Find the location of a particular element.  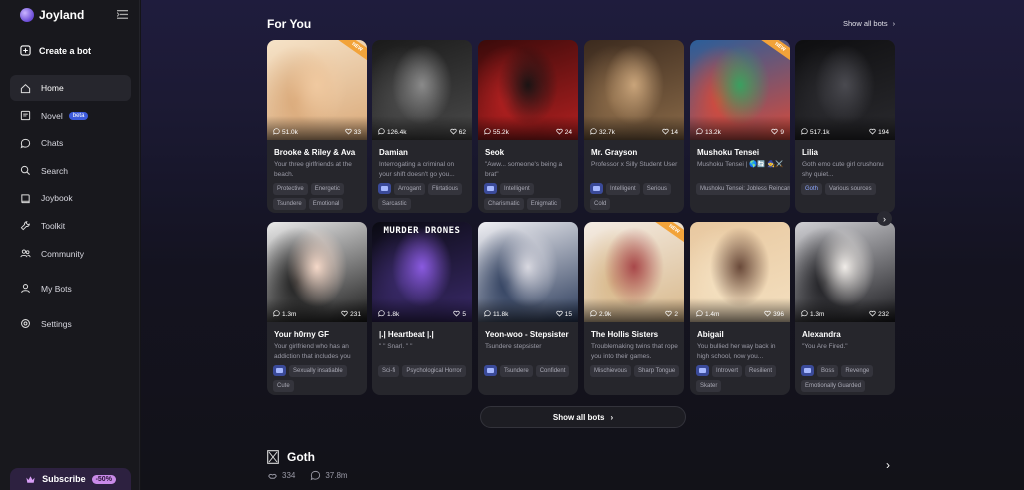

tag: Flirtatious is located at coordinates (445, 189).